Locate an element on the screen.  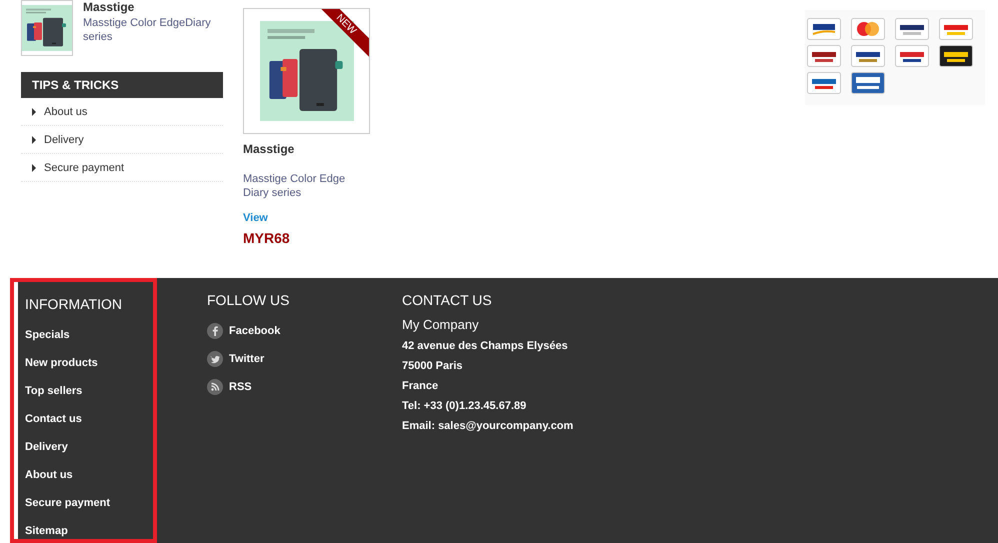
contact-line: 75000 Paris is located at coordinates (433, 366).